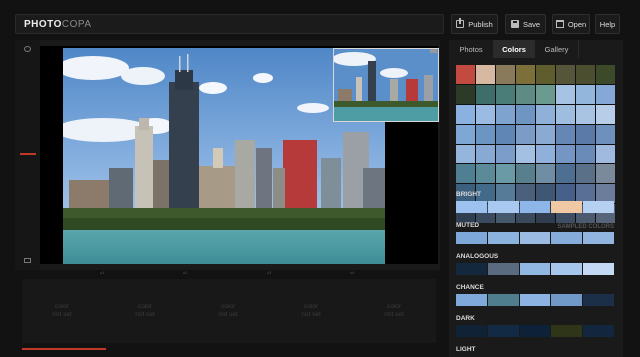 The image size is (640, 357). What do you see at coordinates (64, 349) in the screenshot?
I see `progress-indicator` at bounding box center [64, 349].